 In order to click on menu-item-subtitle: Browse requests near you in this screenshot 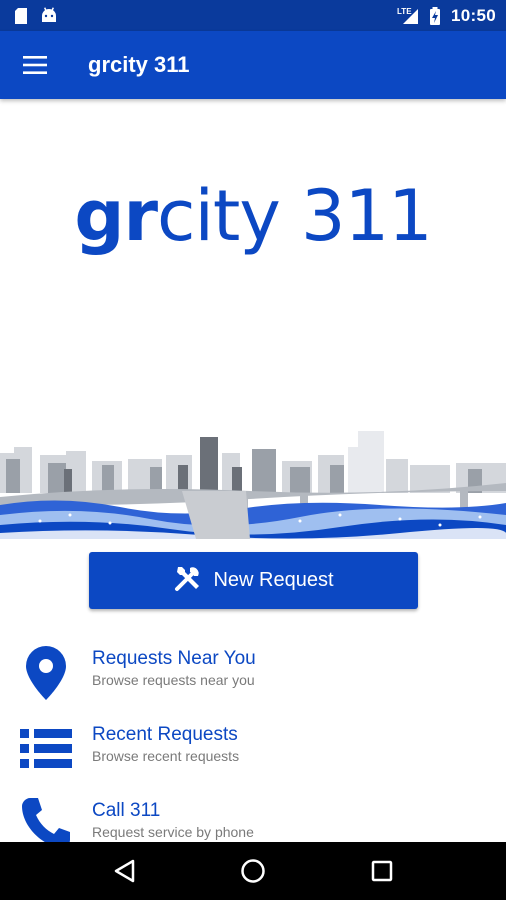, I will do `click(173, 680)`.